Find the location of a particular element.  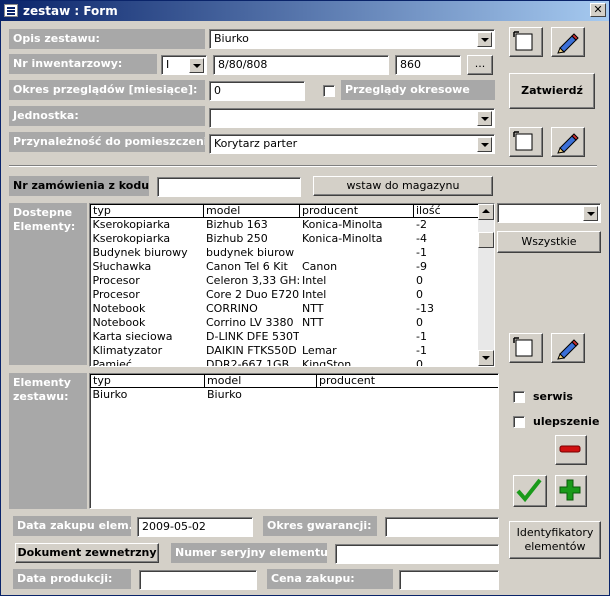

ulepszenie-checkbox is located at coordinates (519, 422).